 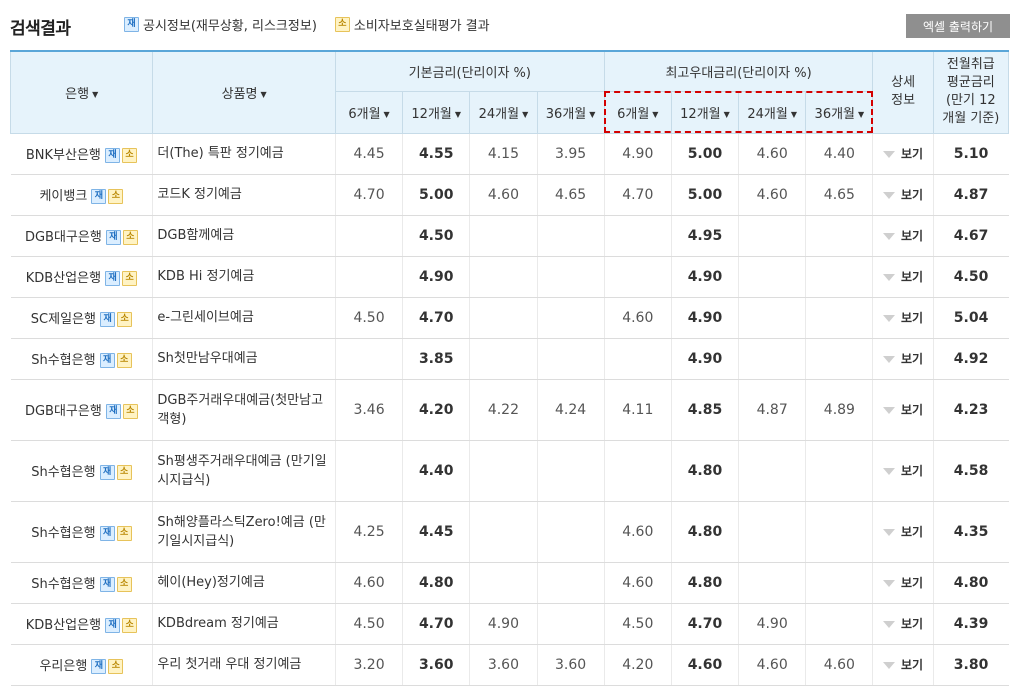 What do you see at coordinates (244, 318) in the screenshot?
I see `product-name: e-그린세이브예금` at bounding box center [244, 318].